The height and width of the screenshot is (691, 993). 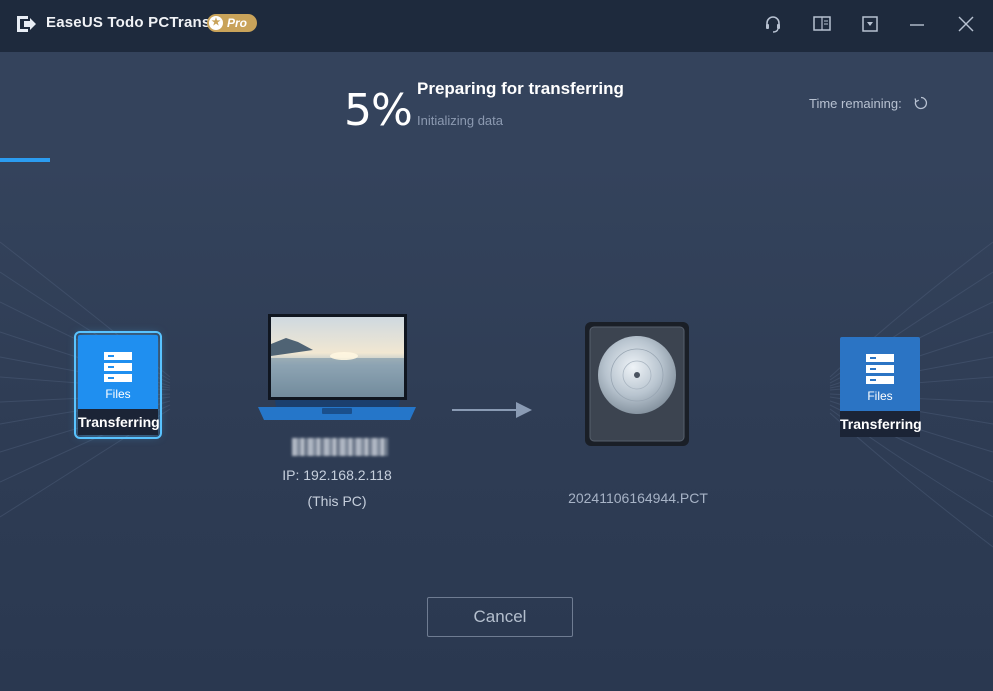 I want to click on cancel-button: Cancel, so click(x=500, y=617).